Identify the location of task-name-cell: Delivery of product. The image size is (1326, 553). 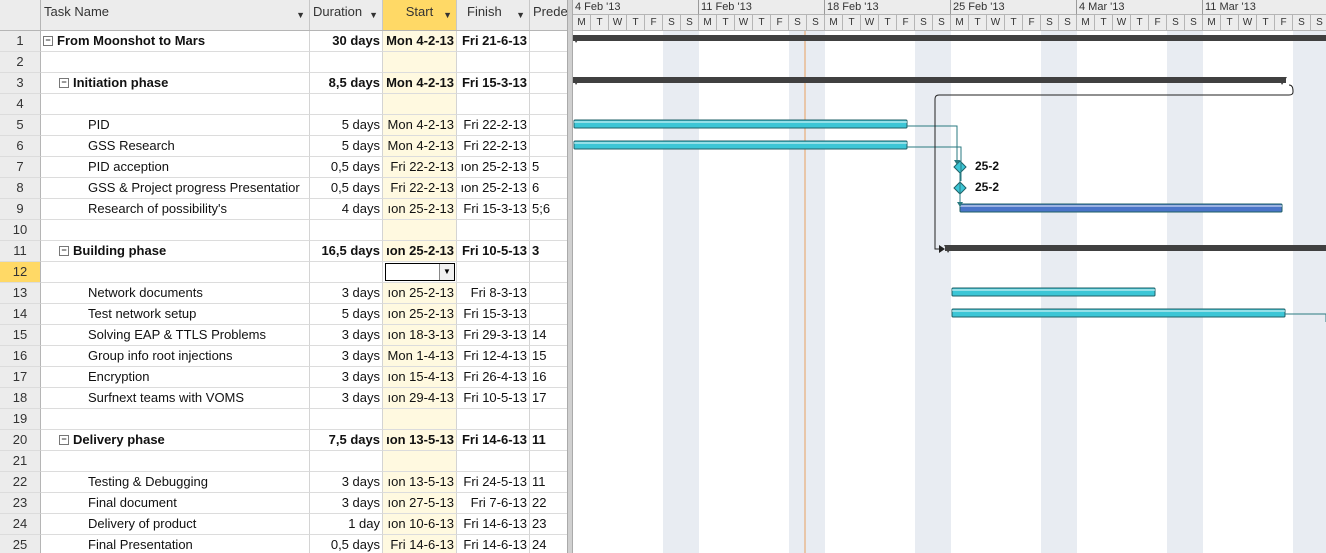
(175, 524).